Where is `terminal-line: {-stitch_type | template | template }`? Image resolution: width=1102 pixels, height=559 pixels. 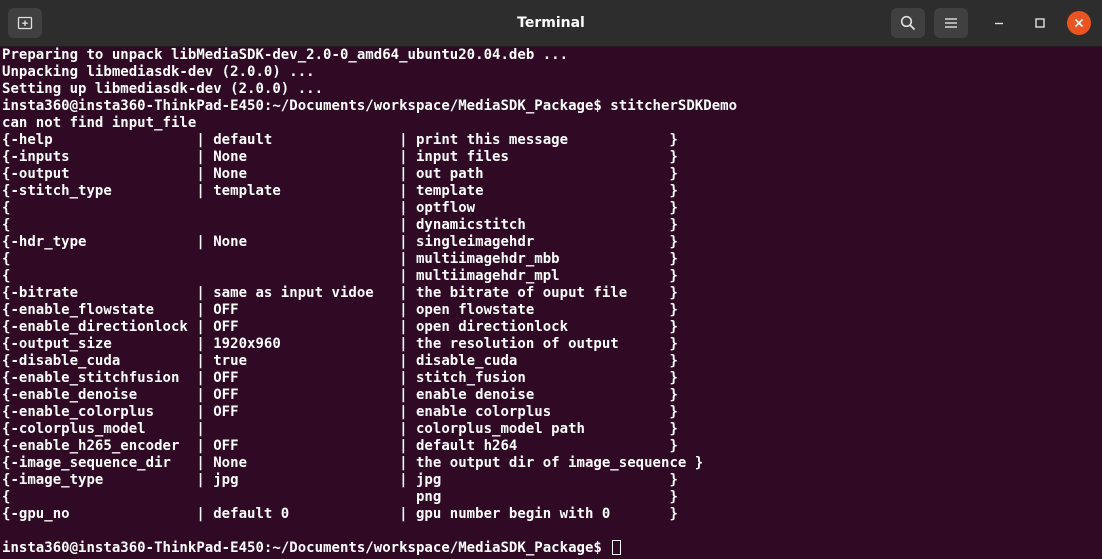 terminal-line: {-stitch_type | template | template } is located at coordinates (340, 191).